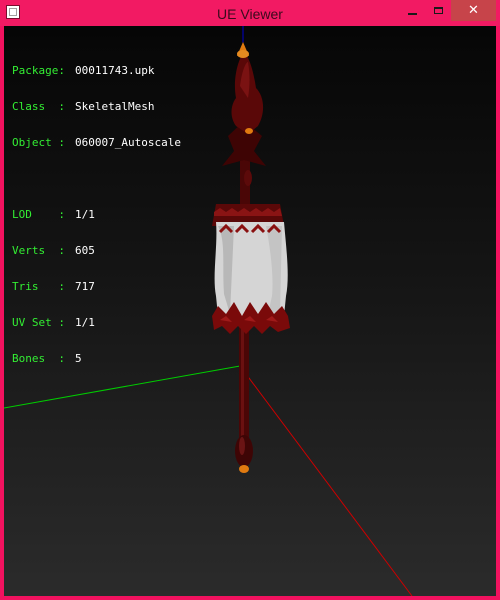  I want to click on info-label: Class :, so click(38, 106).